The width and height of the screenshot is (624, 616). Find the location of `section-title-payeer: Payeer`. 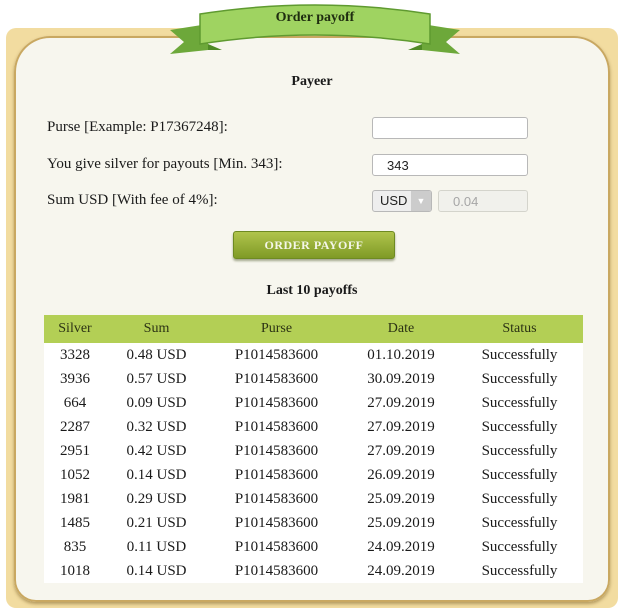

section-title-payeer: Payeer is located at coordinates (312, 81).